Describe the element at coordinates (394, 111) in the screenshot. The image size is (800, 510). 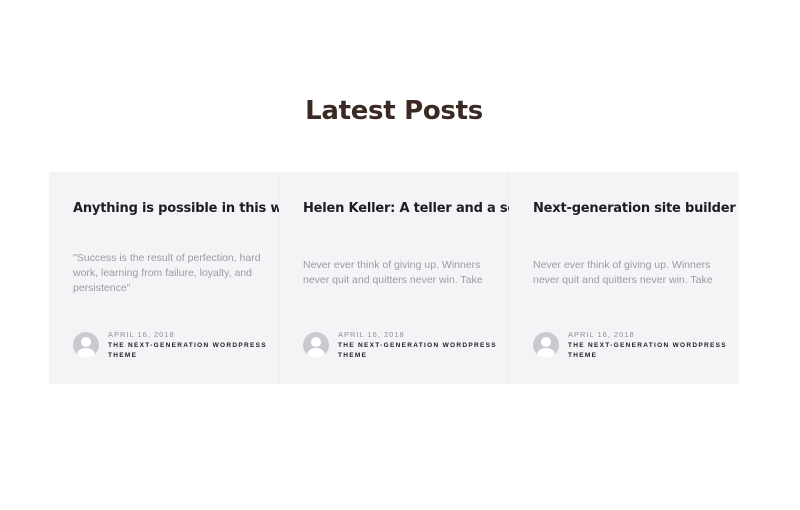
I see `section-title: Latest Posts` at that location.